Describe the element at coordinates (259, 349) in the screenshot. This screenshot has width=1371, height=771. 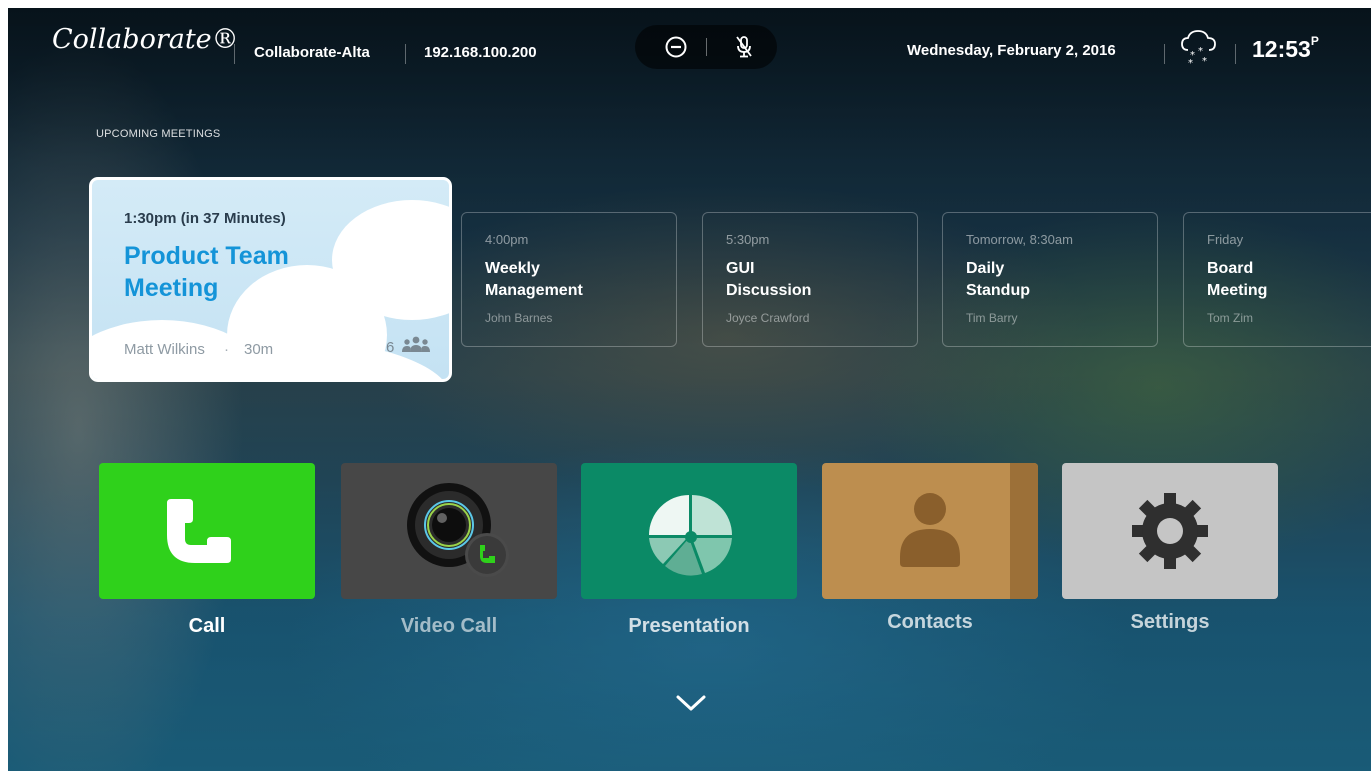
I see `meeting-duration: 30m` at that location.